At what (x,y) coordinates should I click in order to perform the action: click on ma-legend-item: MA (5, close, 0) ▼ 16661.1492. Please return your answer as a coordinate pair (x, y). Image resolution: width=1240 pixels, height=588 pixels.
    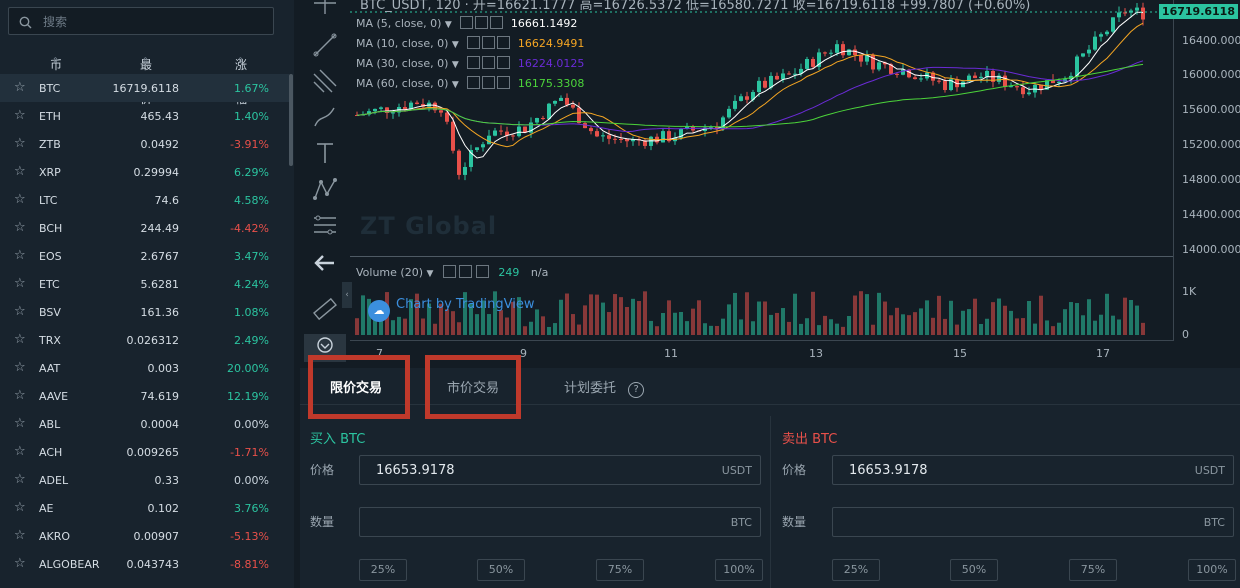
    Looking at the image, I should click on (466, 23).